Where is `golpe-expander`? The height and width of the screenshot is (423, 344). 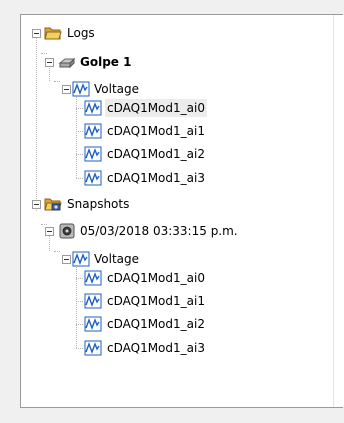 golpe-expander is located at coordinates (49, 62).